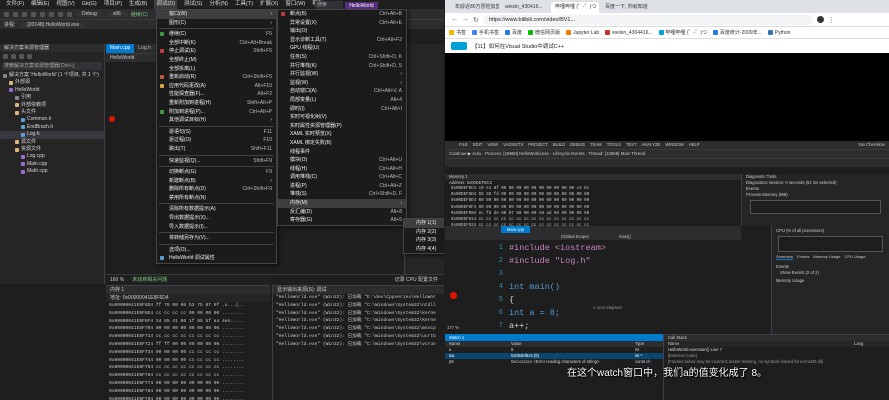 Image resolution: width=889 pixels, height=400 pixels. Describe the element at coordinates (216, 103) in the screenshot. I see `menu-item: 重新附加到进程(H) Shift+Alt+P` at that location.